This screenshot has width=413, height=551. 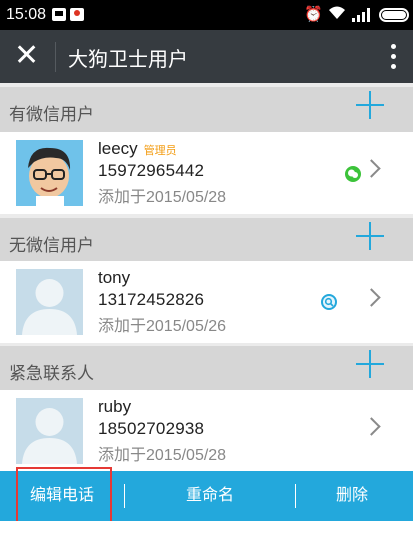 What do you see at coordinates (329, 302) in the screenshot?
I see `search-icon` at bounding box center [329, 302].